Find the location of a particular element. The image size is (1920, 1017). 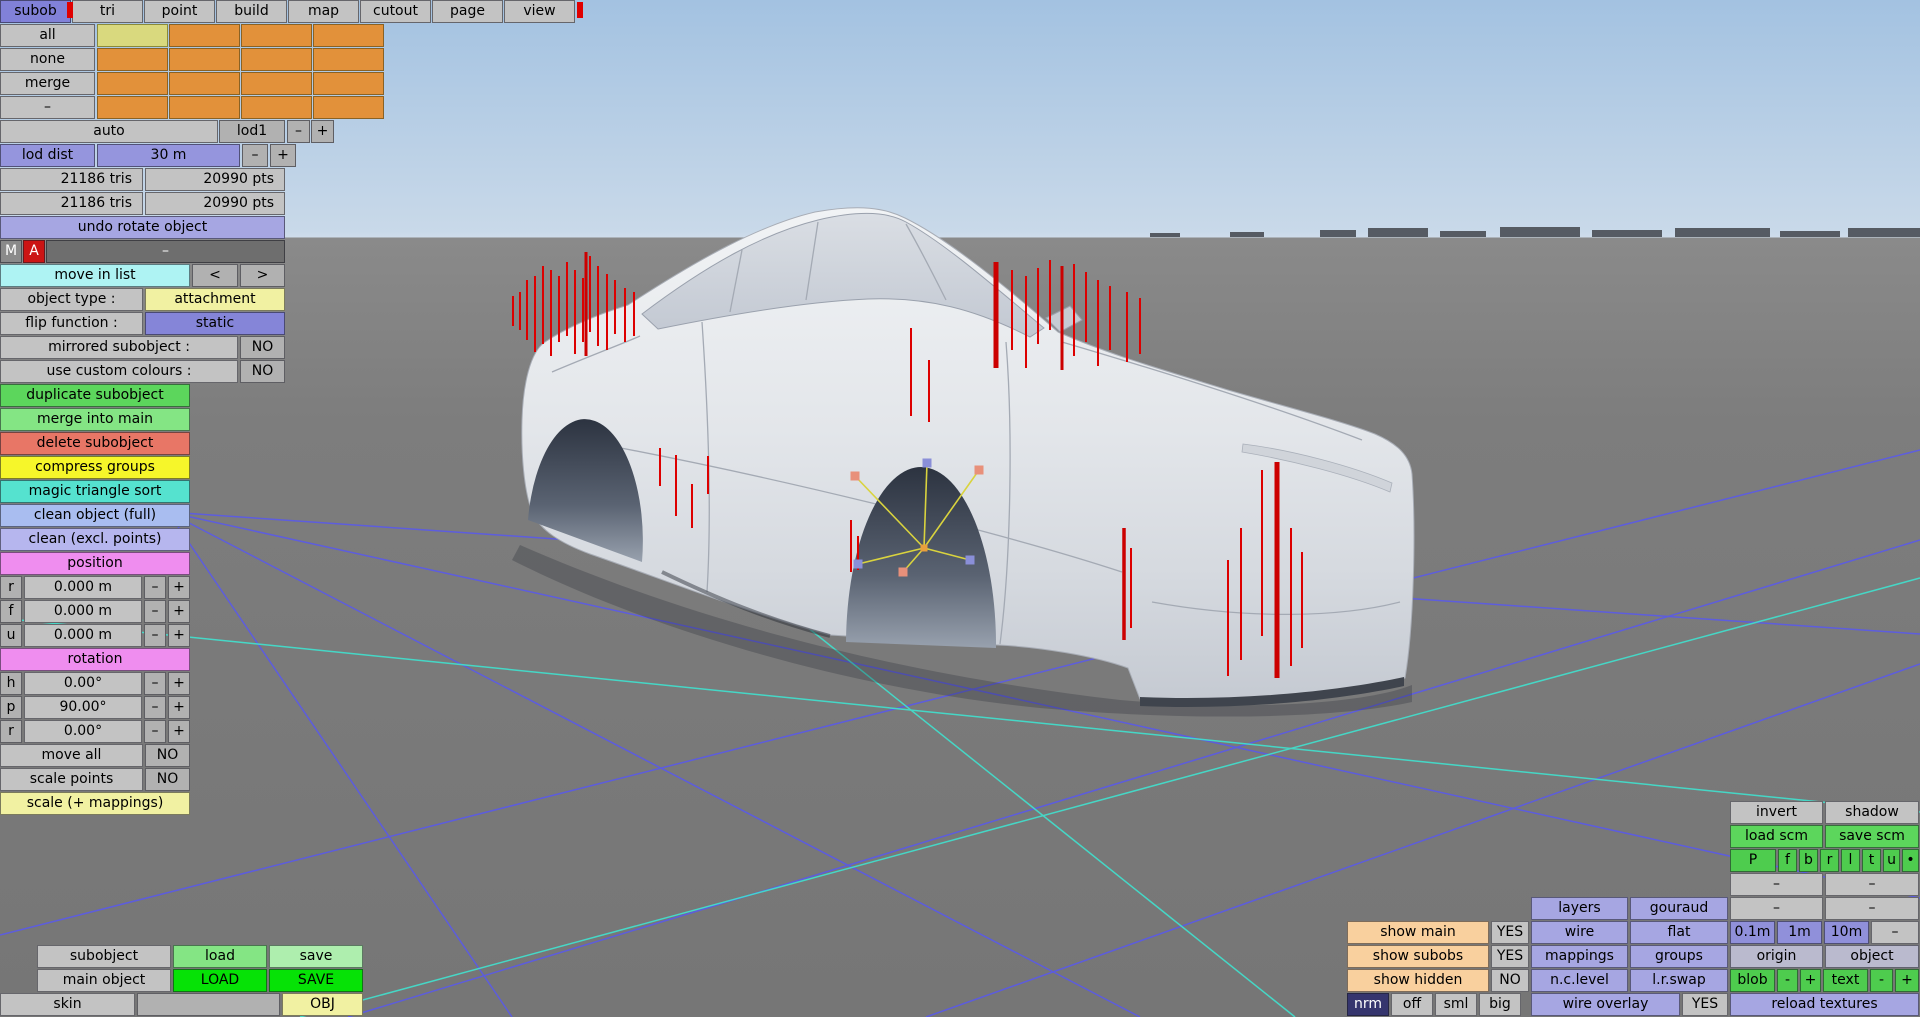

scale-points-toggle: NO is located at coordinates (167, 779).